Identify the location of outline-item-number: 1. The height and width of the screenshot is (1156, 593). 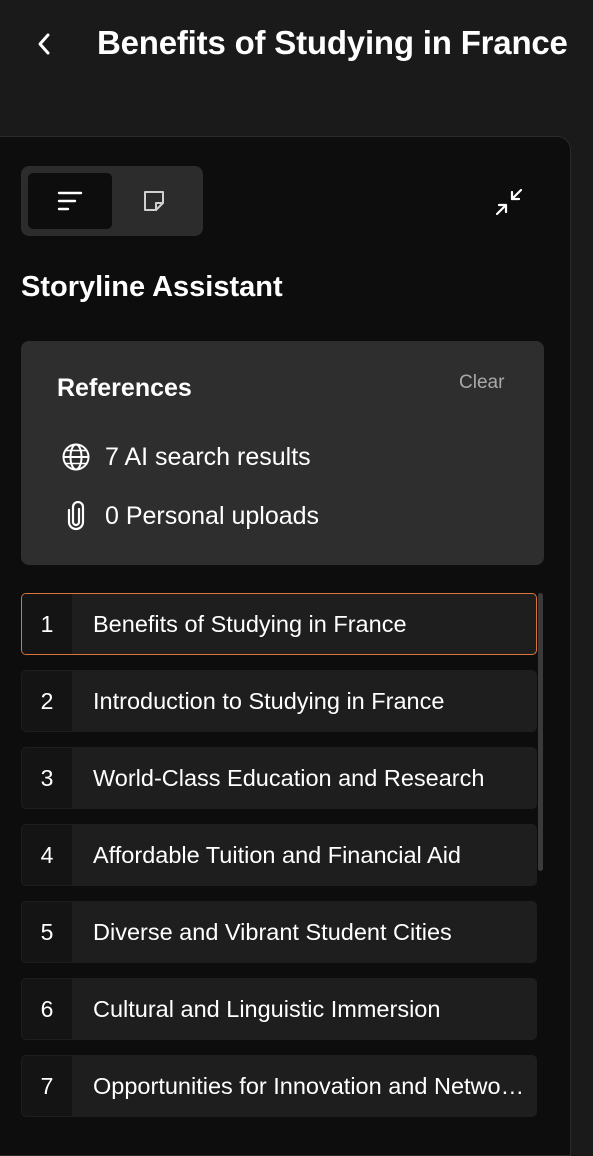
(47, 624).